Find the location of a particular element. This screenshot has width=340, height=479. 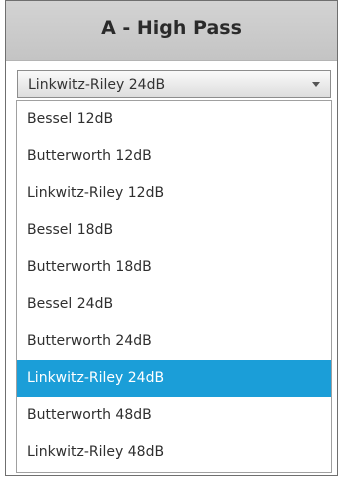

dropdown-option: Linkwitz-Riley 24dB is located at coordinates (174, 378).